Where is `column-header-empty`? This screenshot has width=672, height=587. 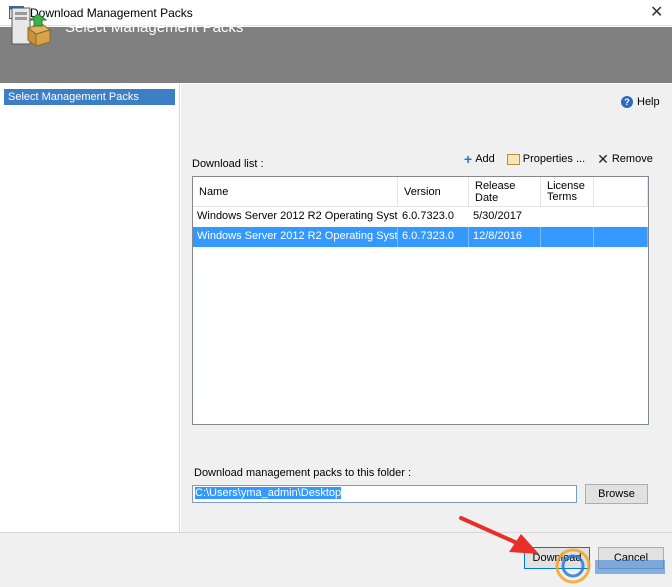
column-header-empty is located at coordinates (621, 192).